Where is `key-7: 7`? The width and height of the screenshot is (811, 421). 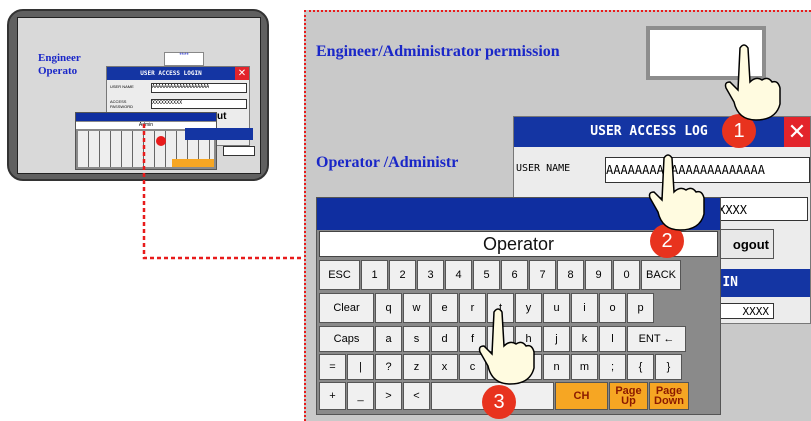 key-7: 7 is located at coordinates (542, 275).